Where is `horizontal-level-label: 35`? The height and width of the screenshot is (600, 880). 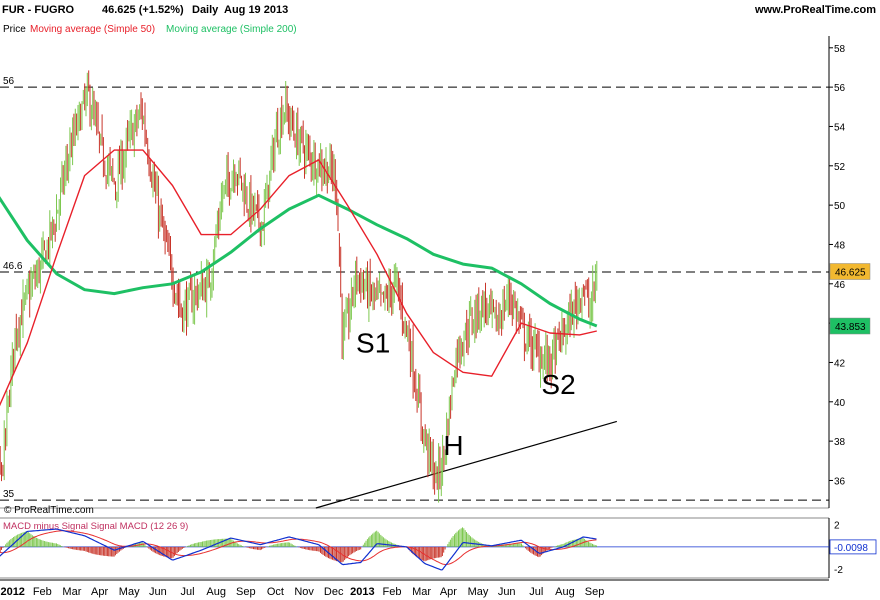 horizontal-level-label: 35 is located at coordinates (9, 494).